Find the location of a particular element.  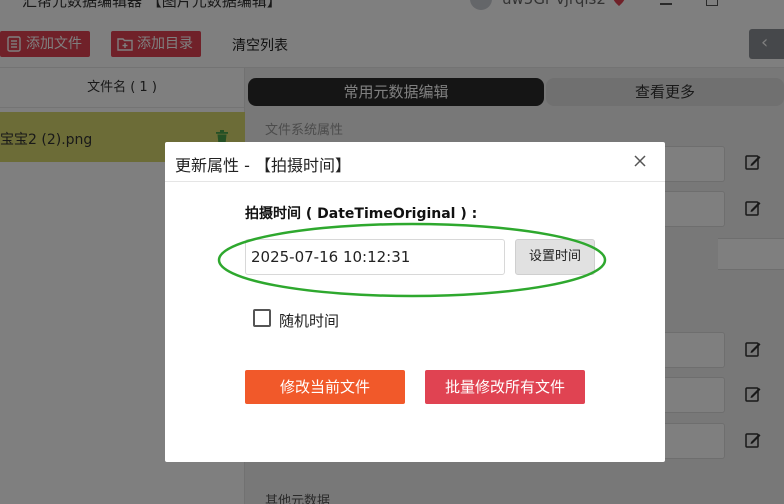

dialog-header: 更新属性 - 【拍摄时间】 is located at coordinates (415, 162).